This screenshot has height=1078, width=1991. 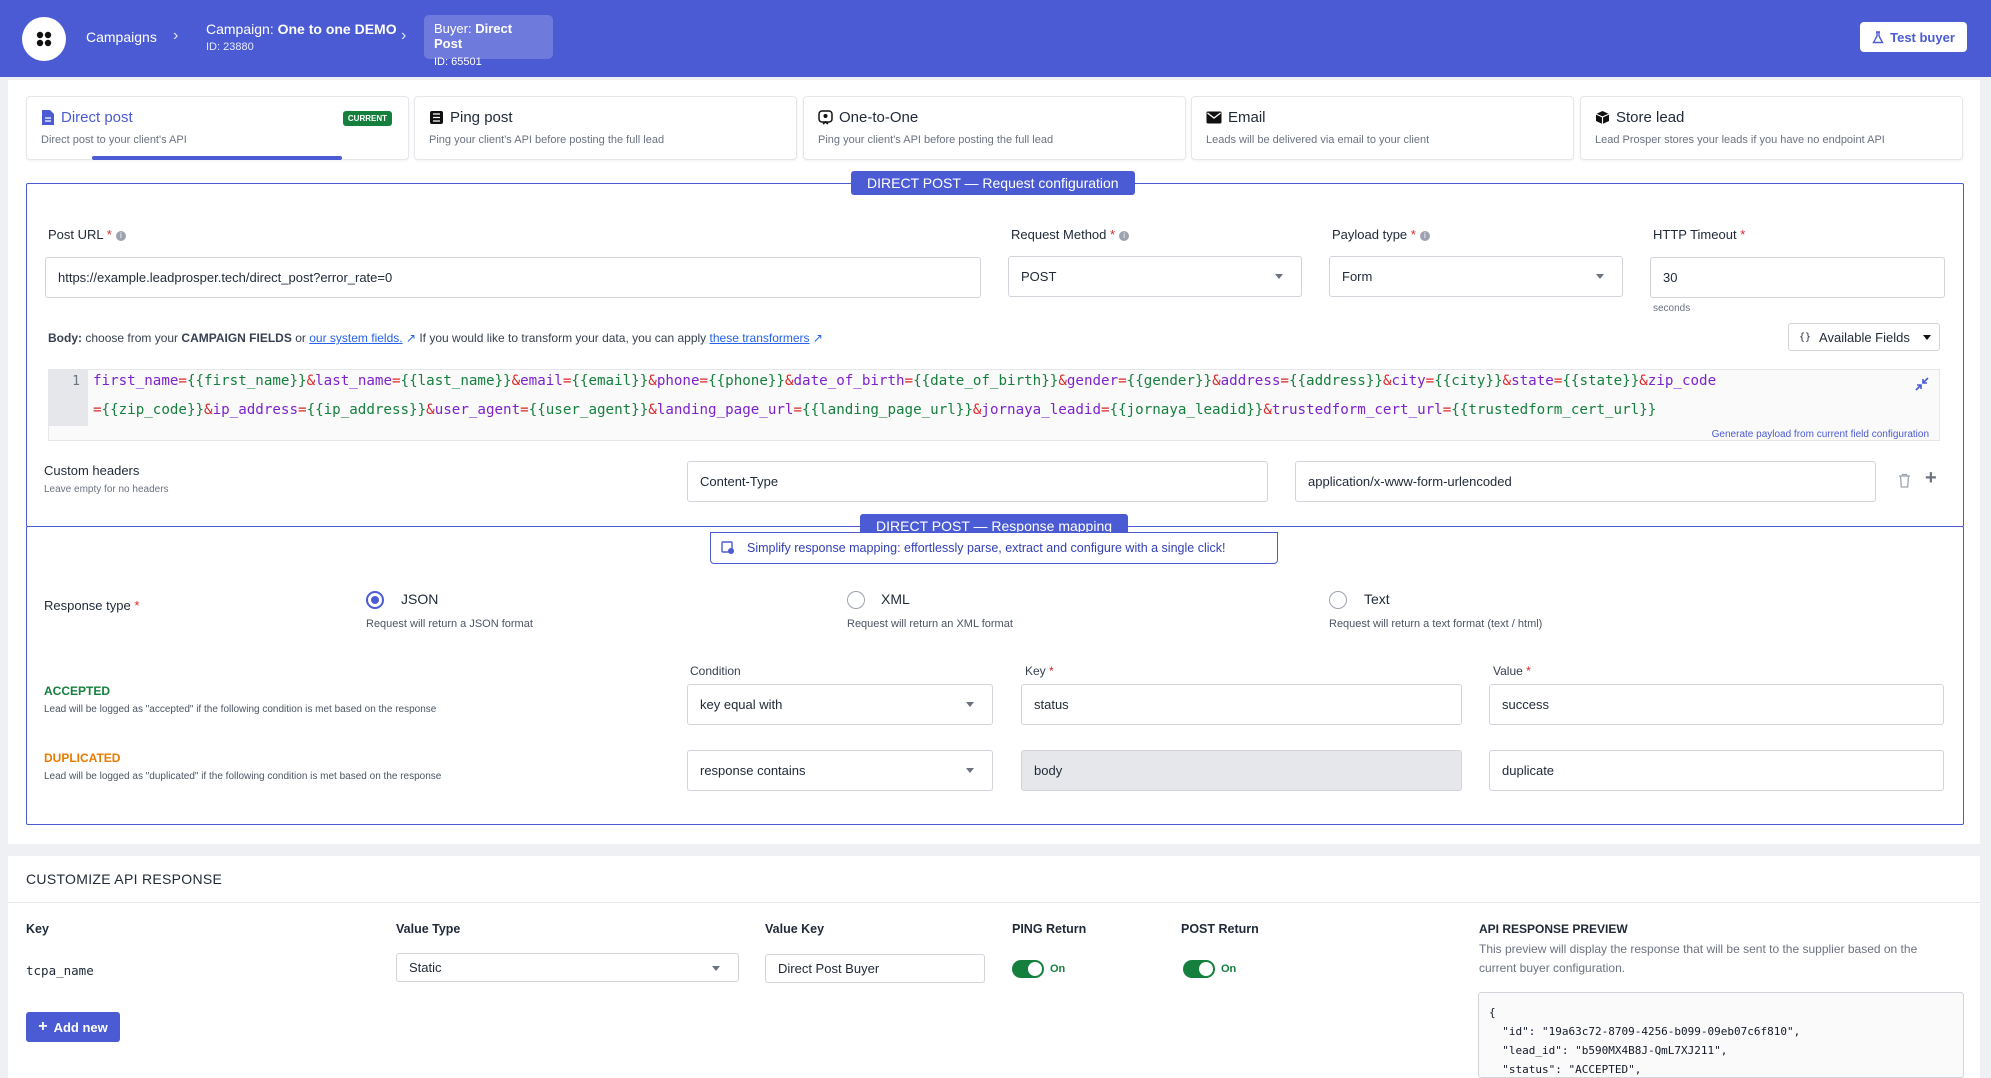 I want to click on test-buyer-button: Test buyer, so click(x=1913, y=37).